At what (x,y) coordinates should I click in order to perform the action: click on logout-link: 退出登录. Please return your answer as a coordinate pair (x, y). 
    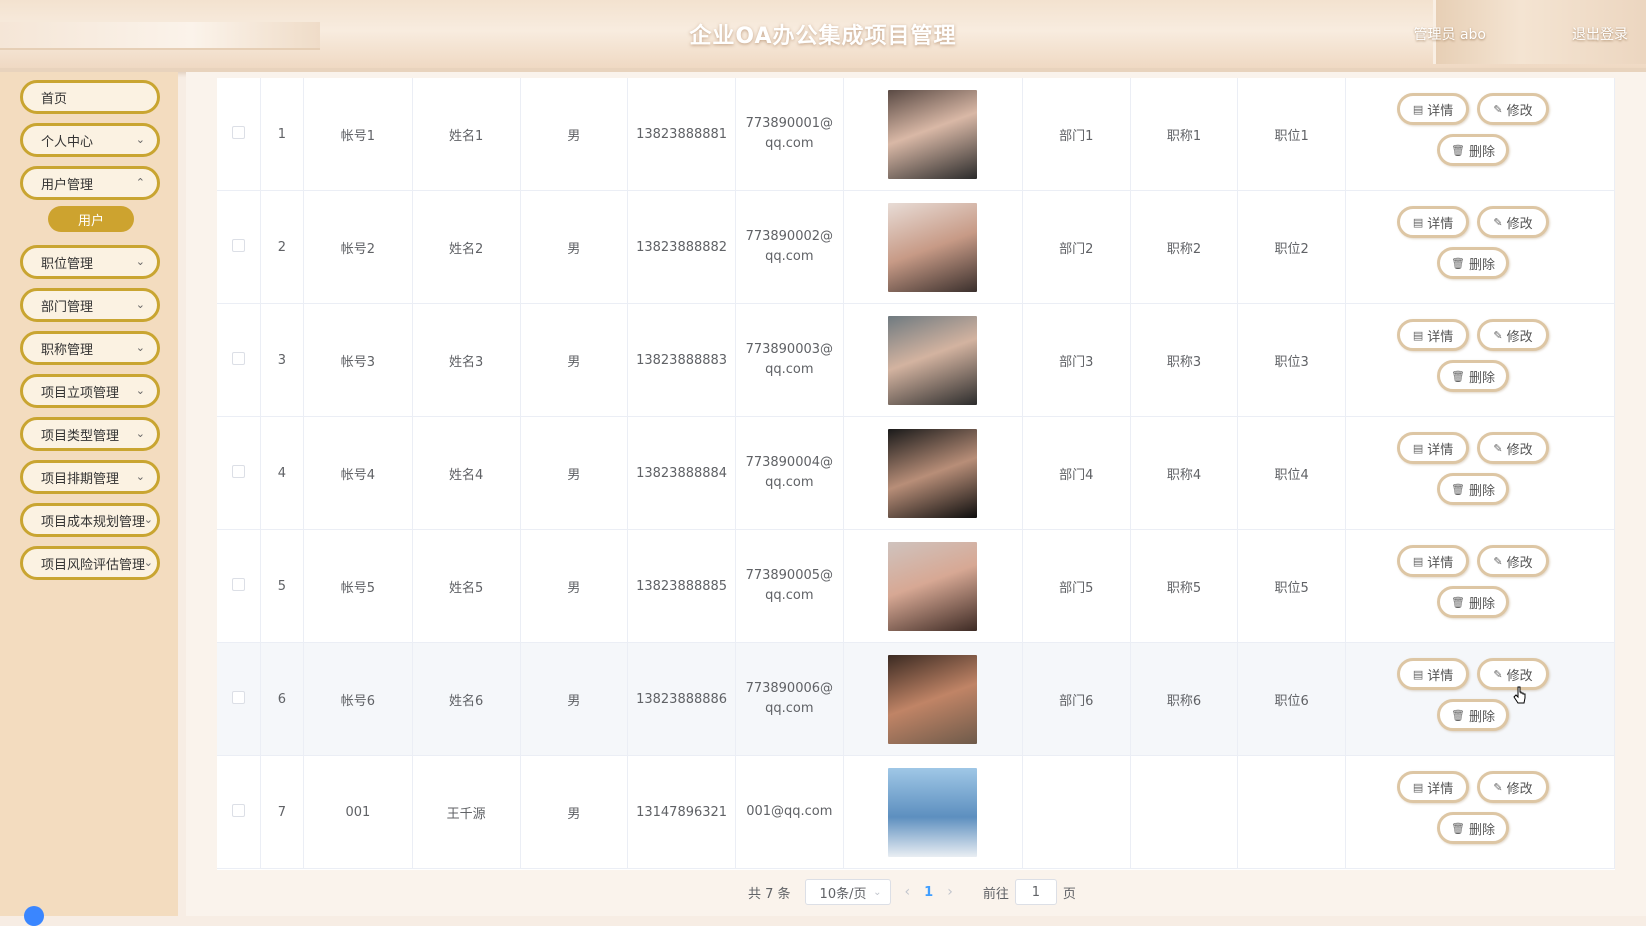
    Looking at the image, I should click on (1600, 34).